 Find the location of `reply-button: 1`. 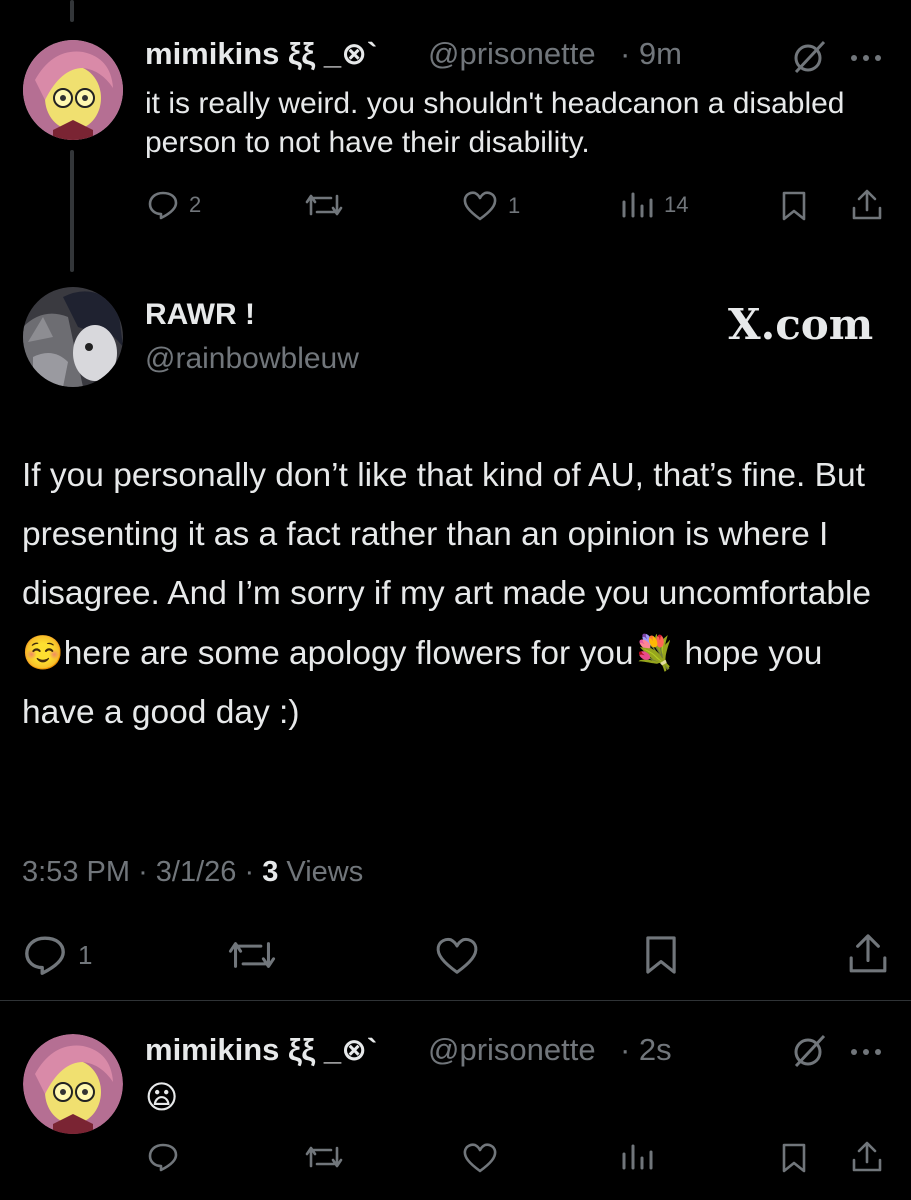

reply-button: 1 is located at coordinates (57, 955).